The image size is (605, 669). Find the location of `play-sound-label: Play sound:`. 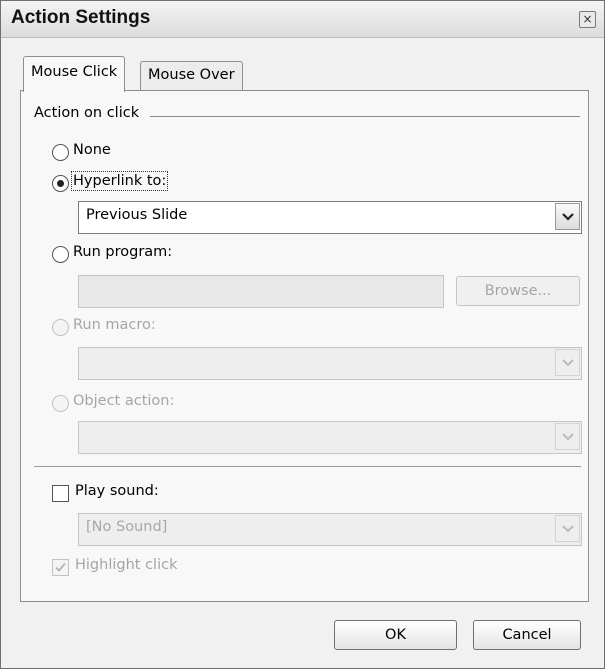

play-sound-label: Play sound: is located at coordinates (117, 491).